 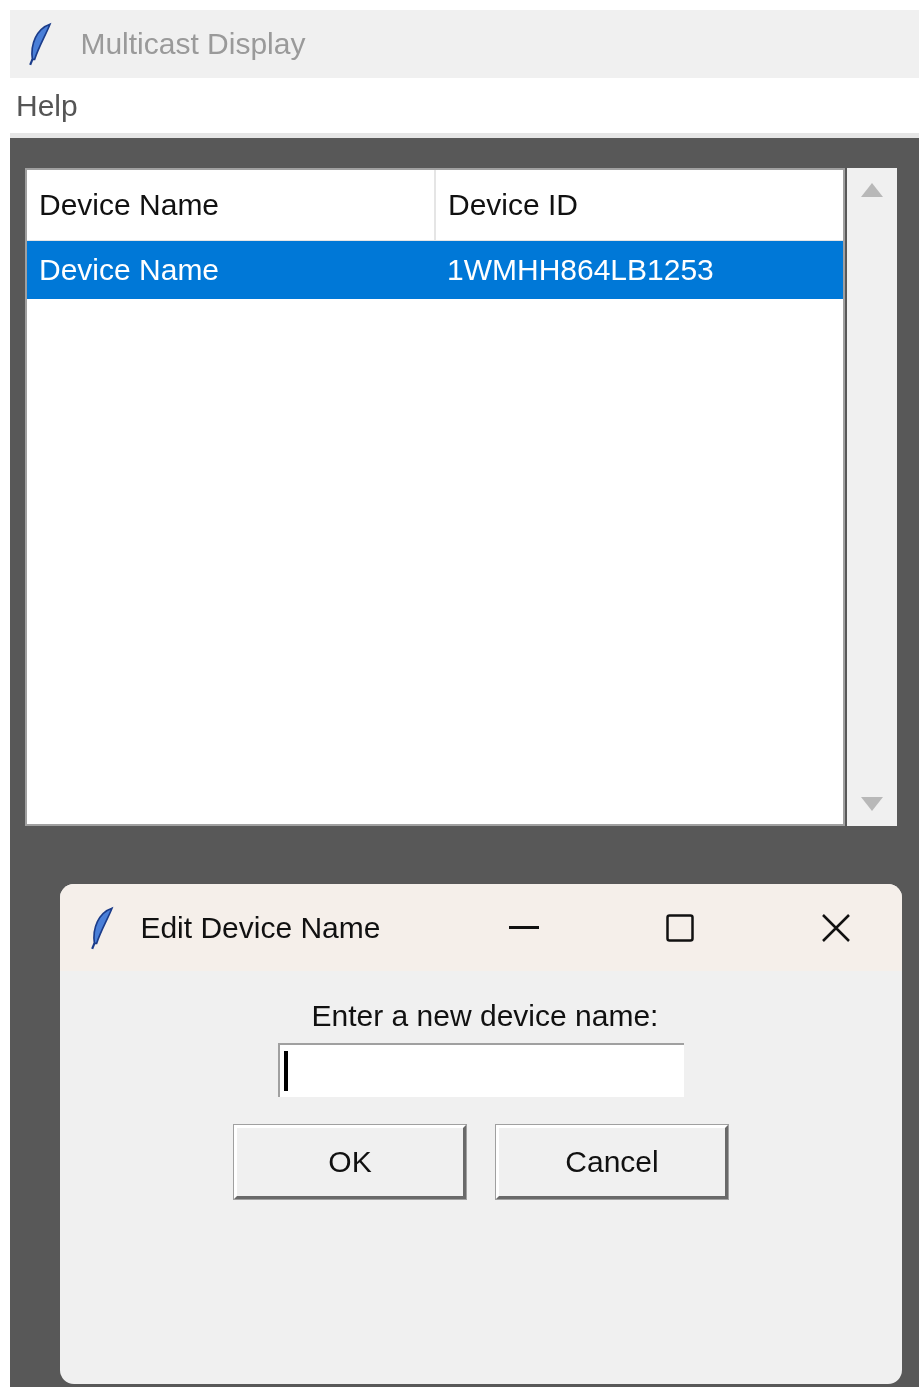 I want to click on minimize-icon, so click(x=524, y=927).